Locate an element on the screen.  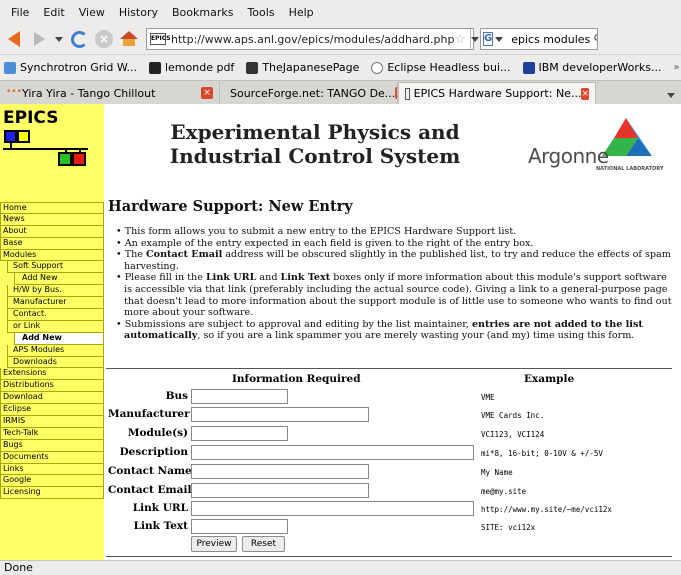
bus-label: Bus is located at coordinates (176, 396).